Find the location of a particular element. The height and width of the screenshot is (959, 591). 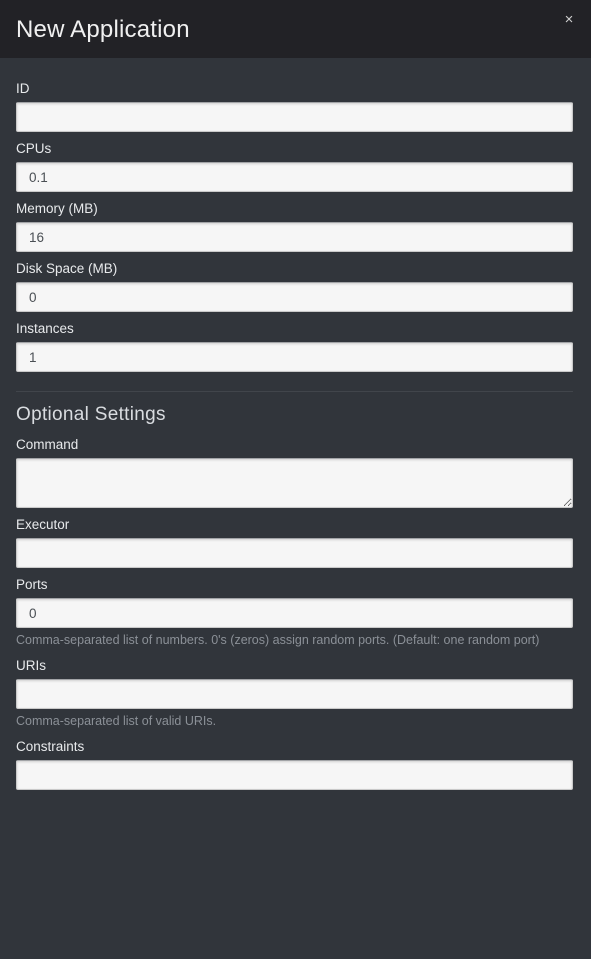

field-label-ports: Ports is located at coordinates (32, 584).